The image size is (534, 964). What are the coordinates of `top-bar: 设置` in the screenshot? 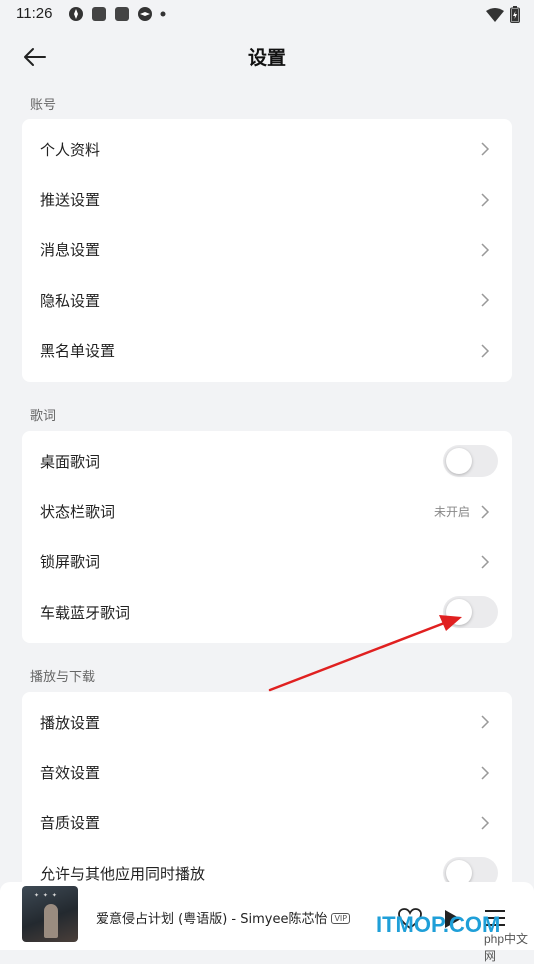 It's located at (267, 57).